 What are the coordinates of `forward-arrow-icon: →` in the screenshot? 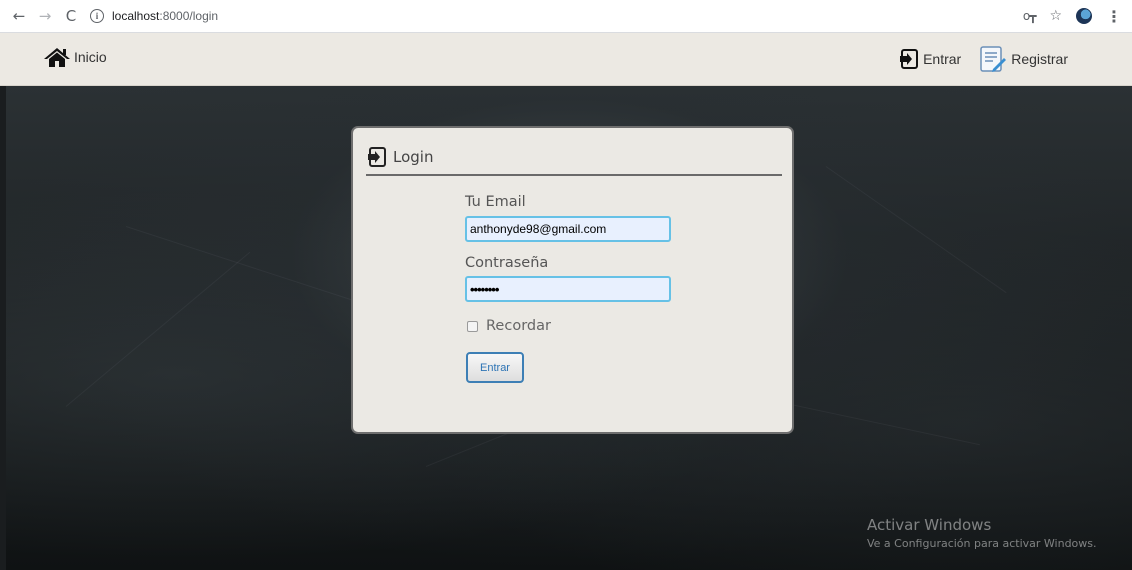 It's located at (45, 16).